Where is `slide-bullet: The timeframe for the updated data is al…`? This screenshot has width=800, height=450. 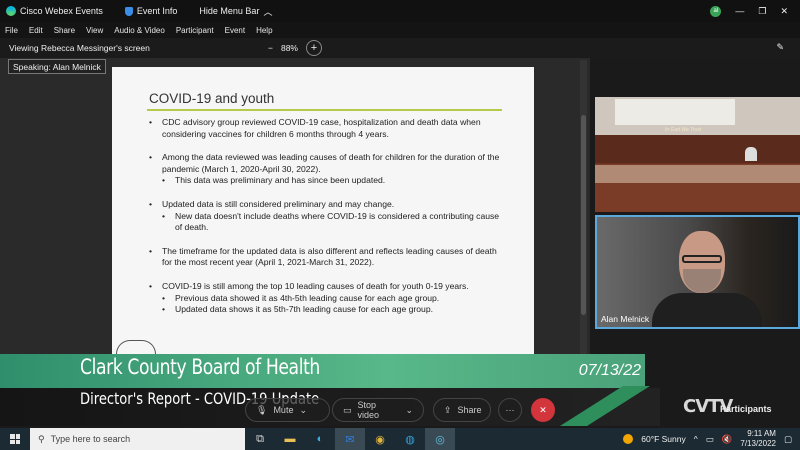
slide-bullet: The timeframe for the updated data is al… is located at coordinates (327, 257).